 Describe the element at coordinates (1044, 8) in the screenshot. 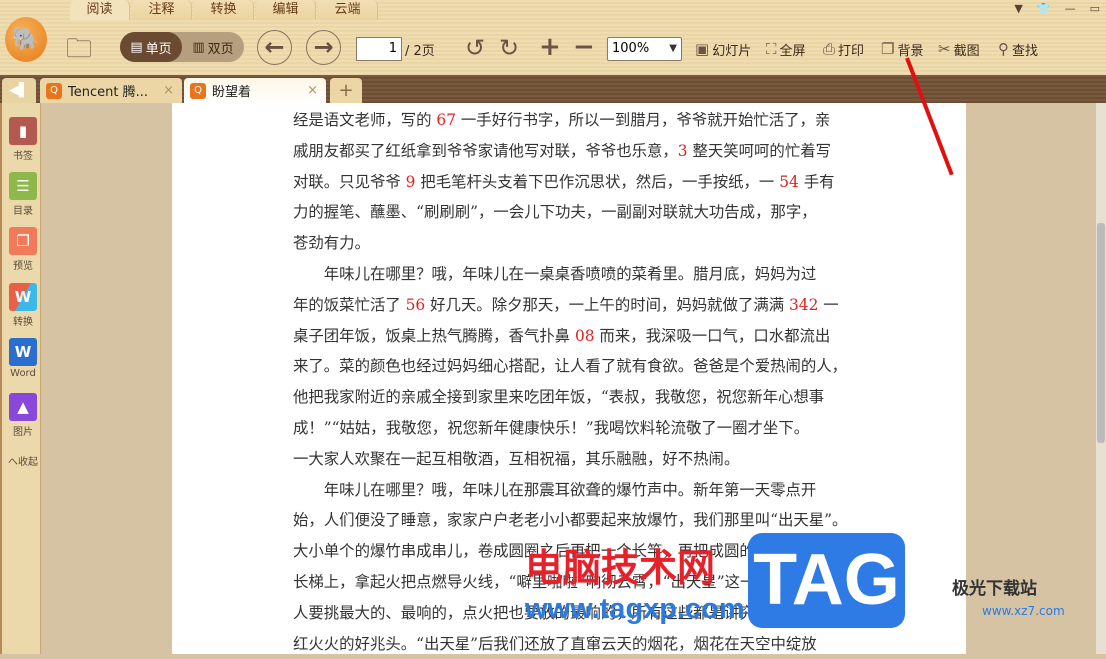

I see `skin-icon: 👕` at that location.